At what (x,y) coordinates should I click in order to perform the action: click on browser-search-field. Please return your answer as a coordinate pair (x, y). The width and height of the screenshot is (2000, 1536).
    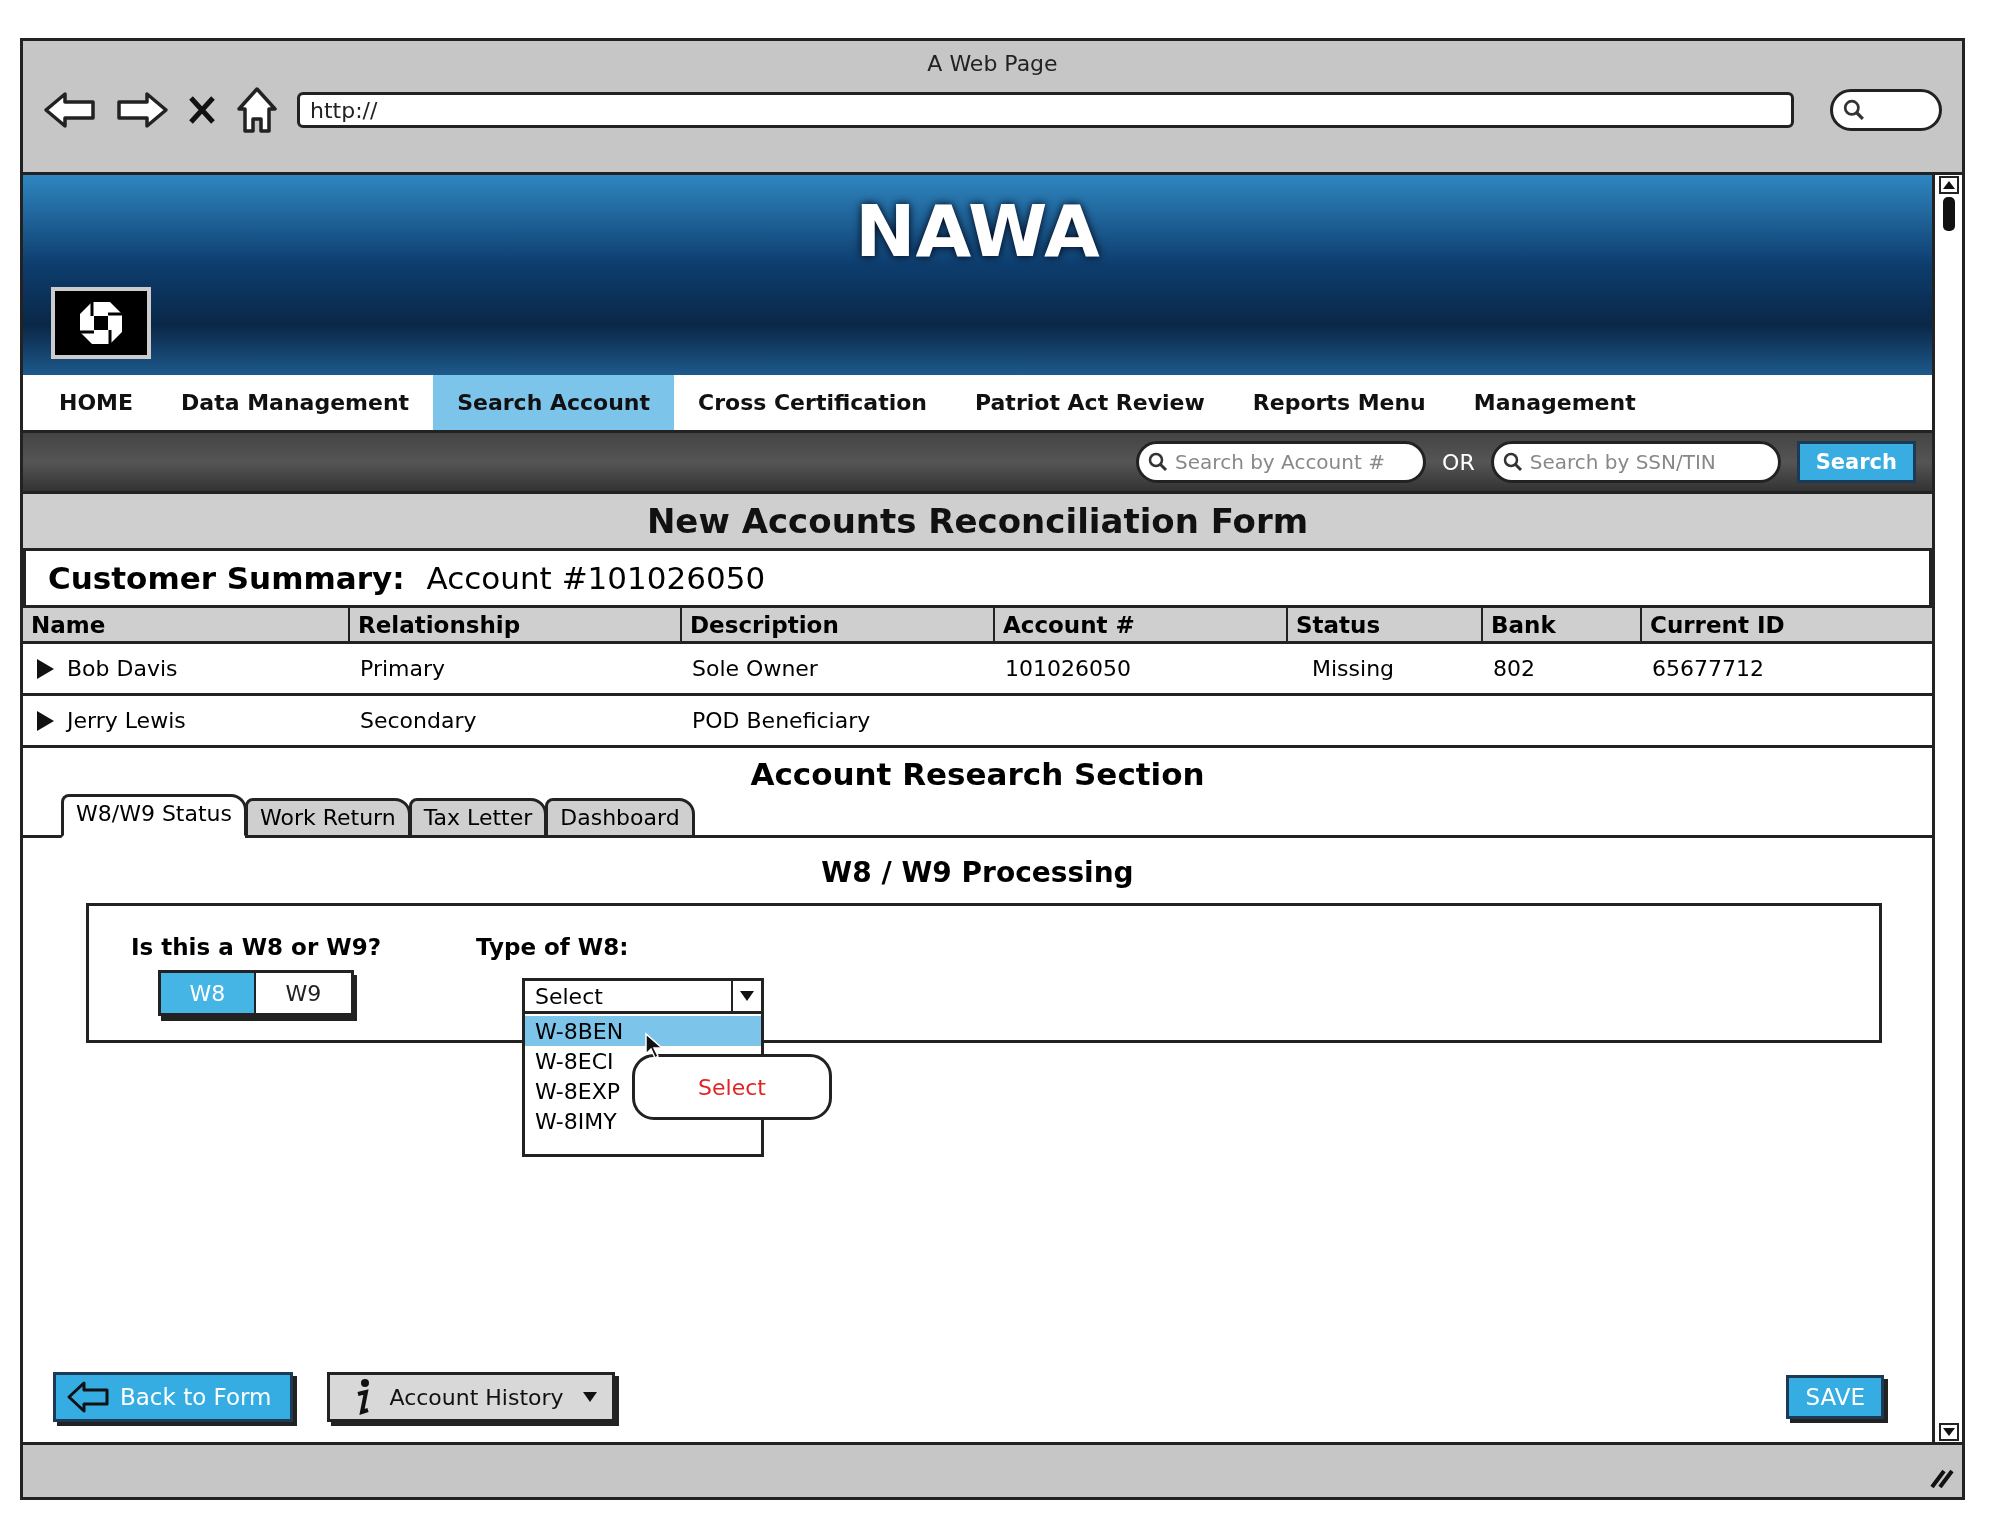
    Looking at the image, I should click on (1886, 110).